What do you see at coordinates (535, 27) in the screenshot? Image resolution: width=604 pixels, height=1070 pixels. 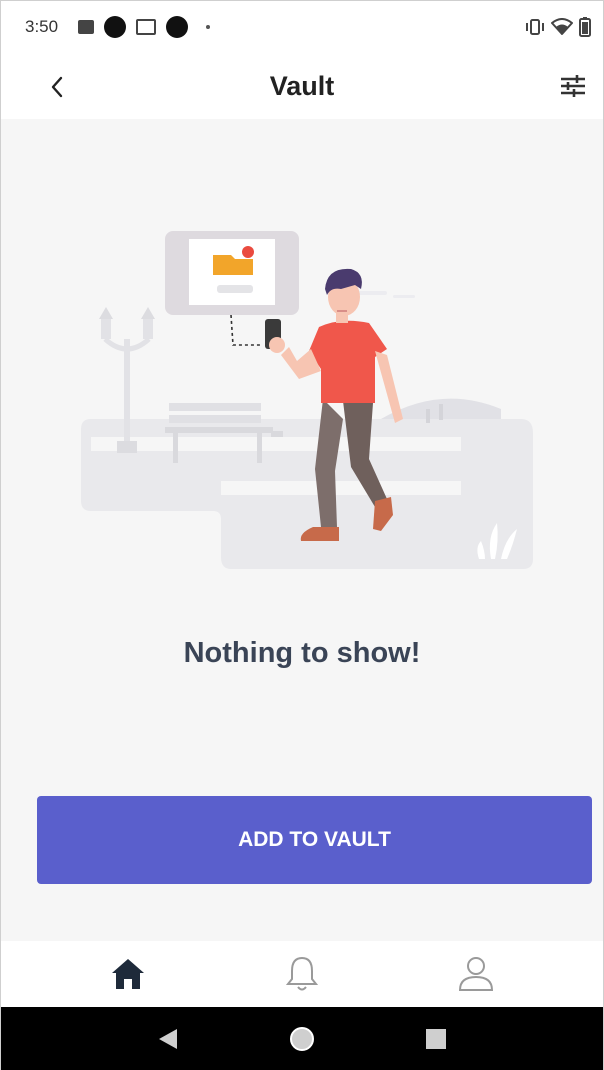 I see `vibrate-icon` at bounding box center [535, 27].